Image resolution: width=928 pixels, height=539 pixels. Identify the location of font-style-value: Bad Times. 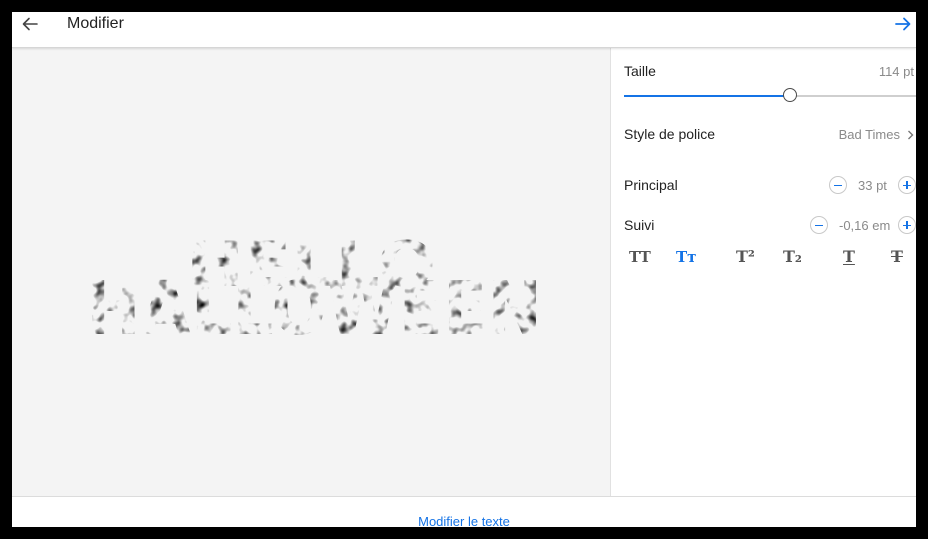
(869, 134).